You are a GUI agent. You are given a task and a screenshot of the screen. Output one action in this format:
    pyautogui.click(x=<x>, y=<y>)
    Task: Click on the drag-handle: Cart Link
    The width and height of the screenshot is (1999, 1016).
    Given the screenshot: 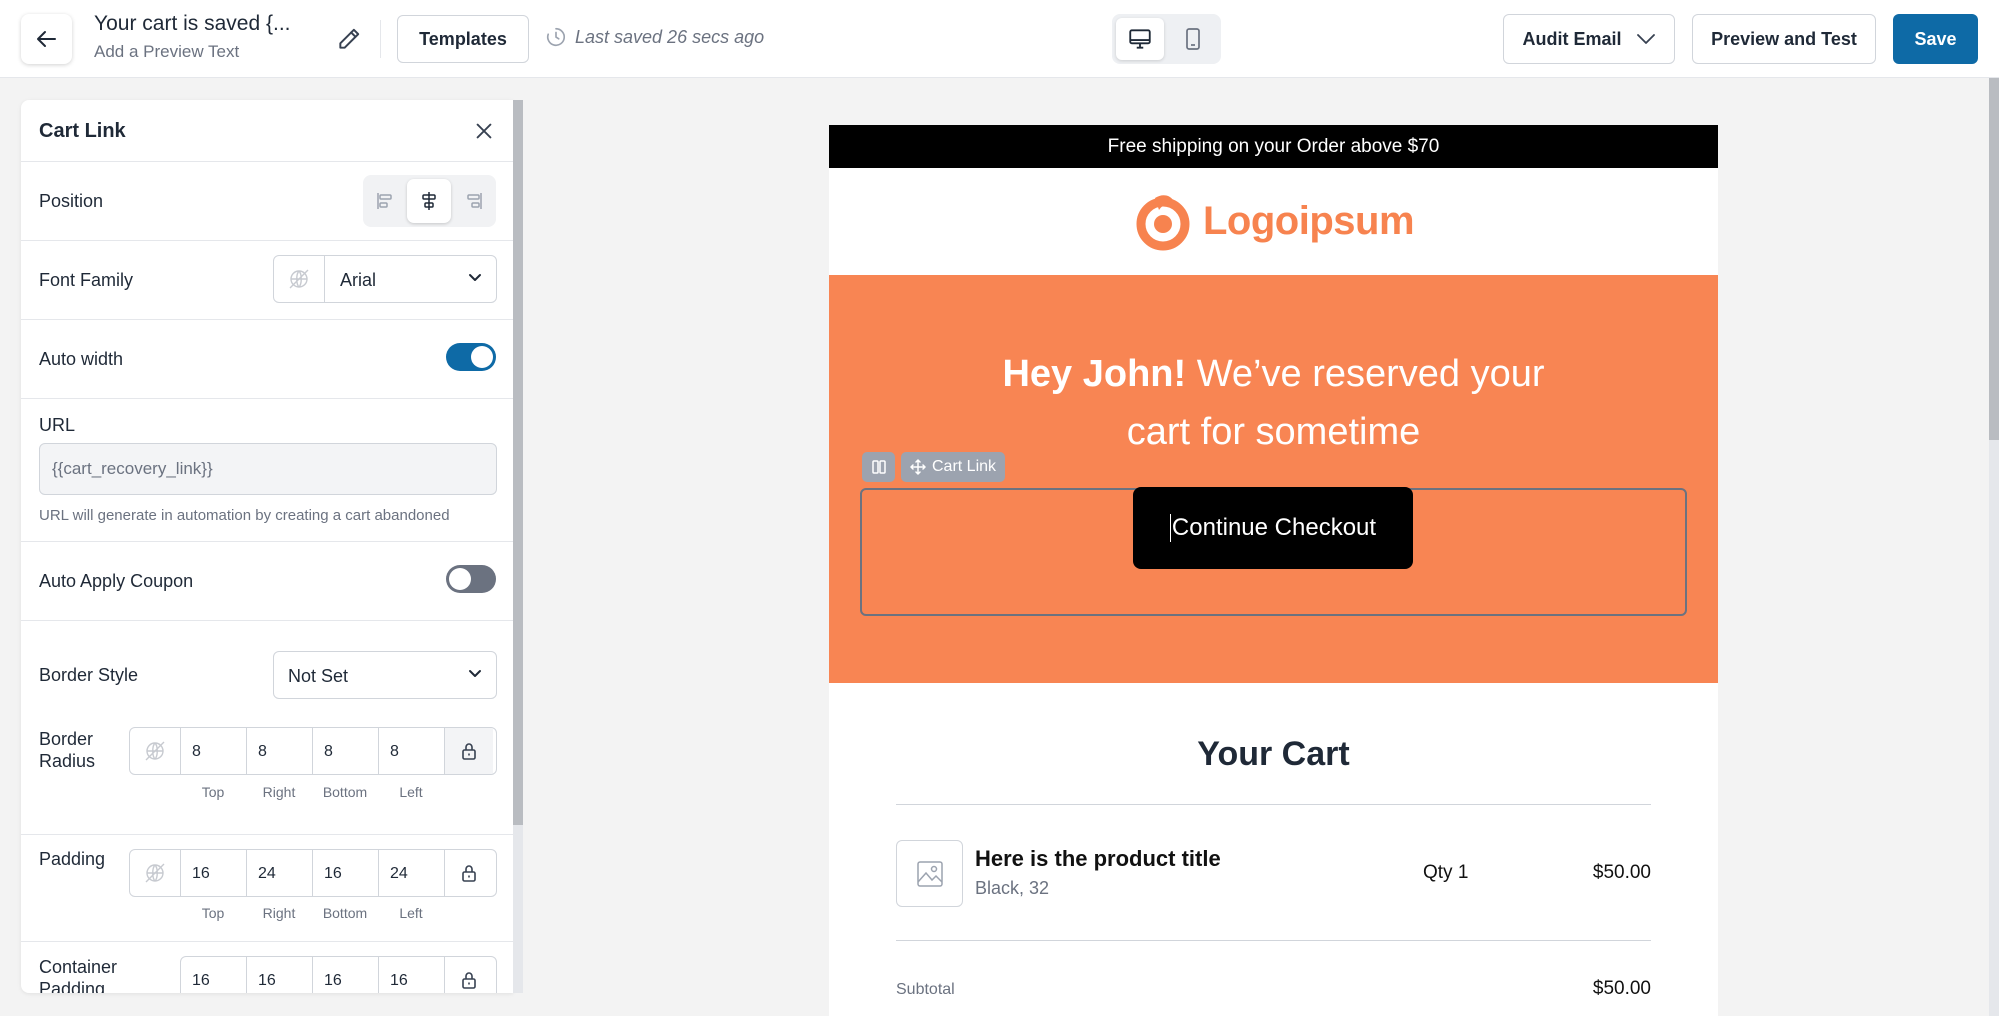 What is the action you would take?
    pyautogui.click(x=953, y=467)
    